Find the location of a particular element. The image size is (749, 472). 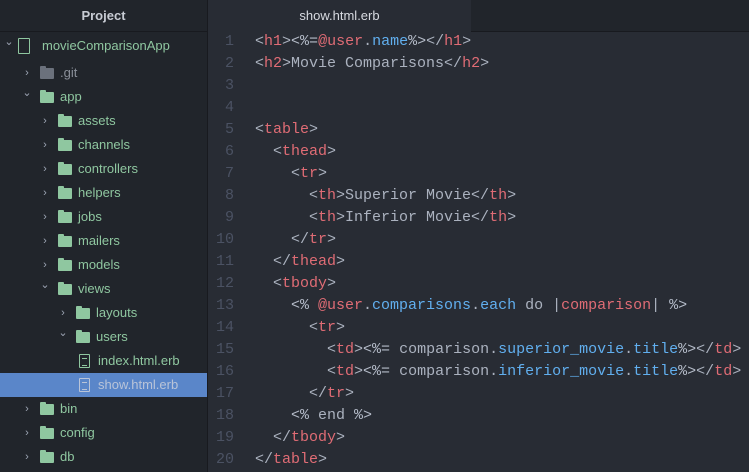

line-number: 5 is located at coordinates (229, 129).